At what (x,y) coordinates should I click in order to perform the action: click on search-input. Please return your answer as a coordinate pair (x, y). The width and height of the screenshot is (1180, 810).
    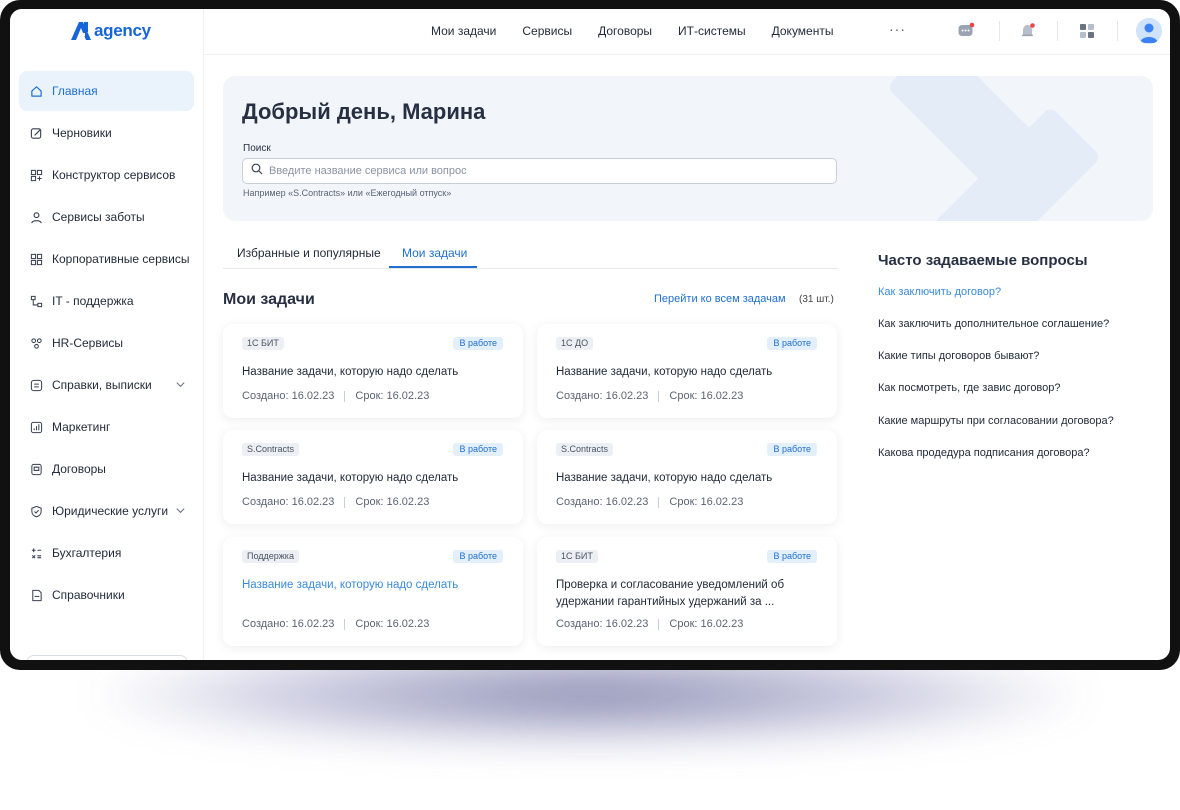
    Looking at the image, I should click on (539, 171).